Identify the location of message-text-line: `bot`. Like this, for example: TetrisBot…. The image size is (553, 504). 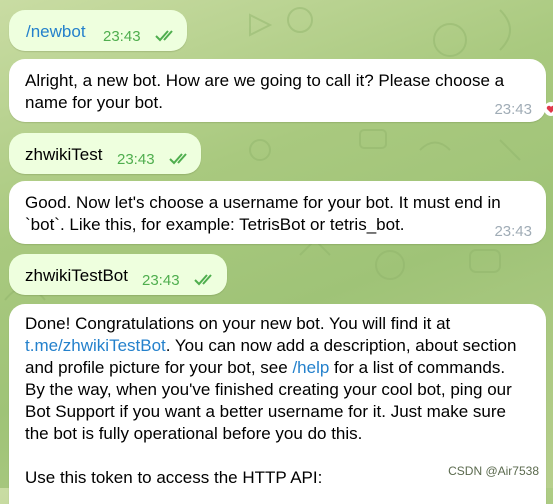
(215, 224).